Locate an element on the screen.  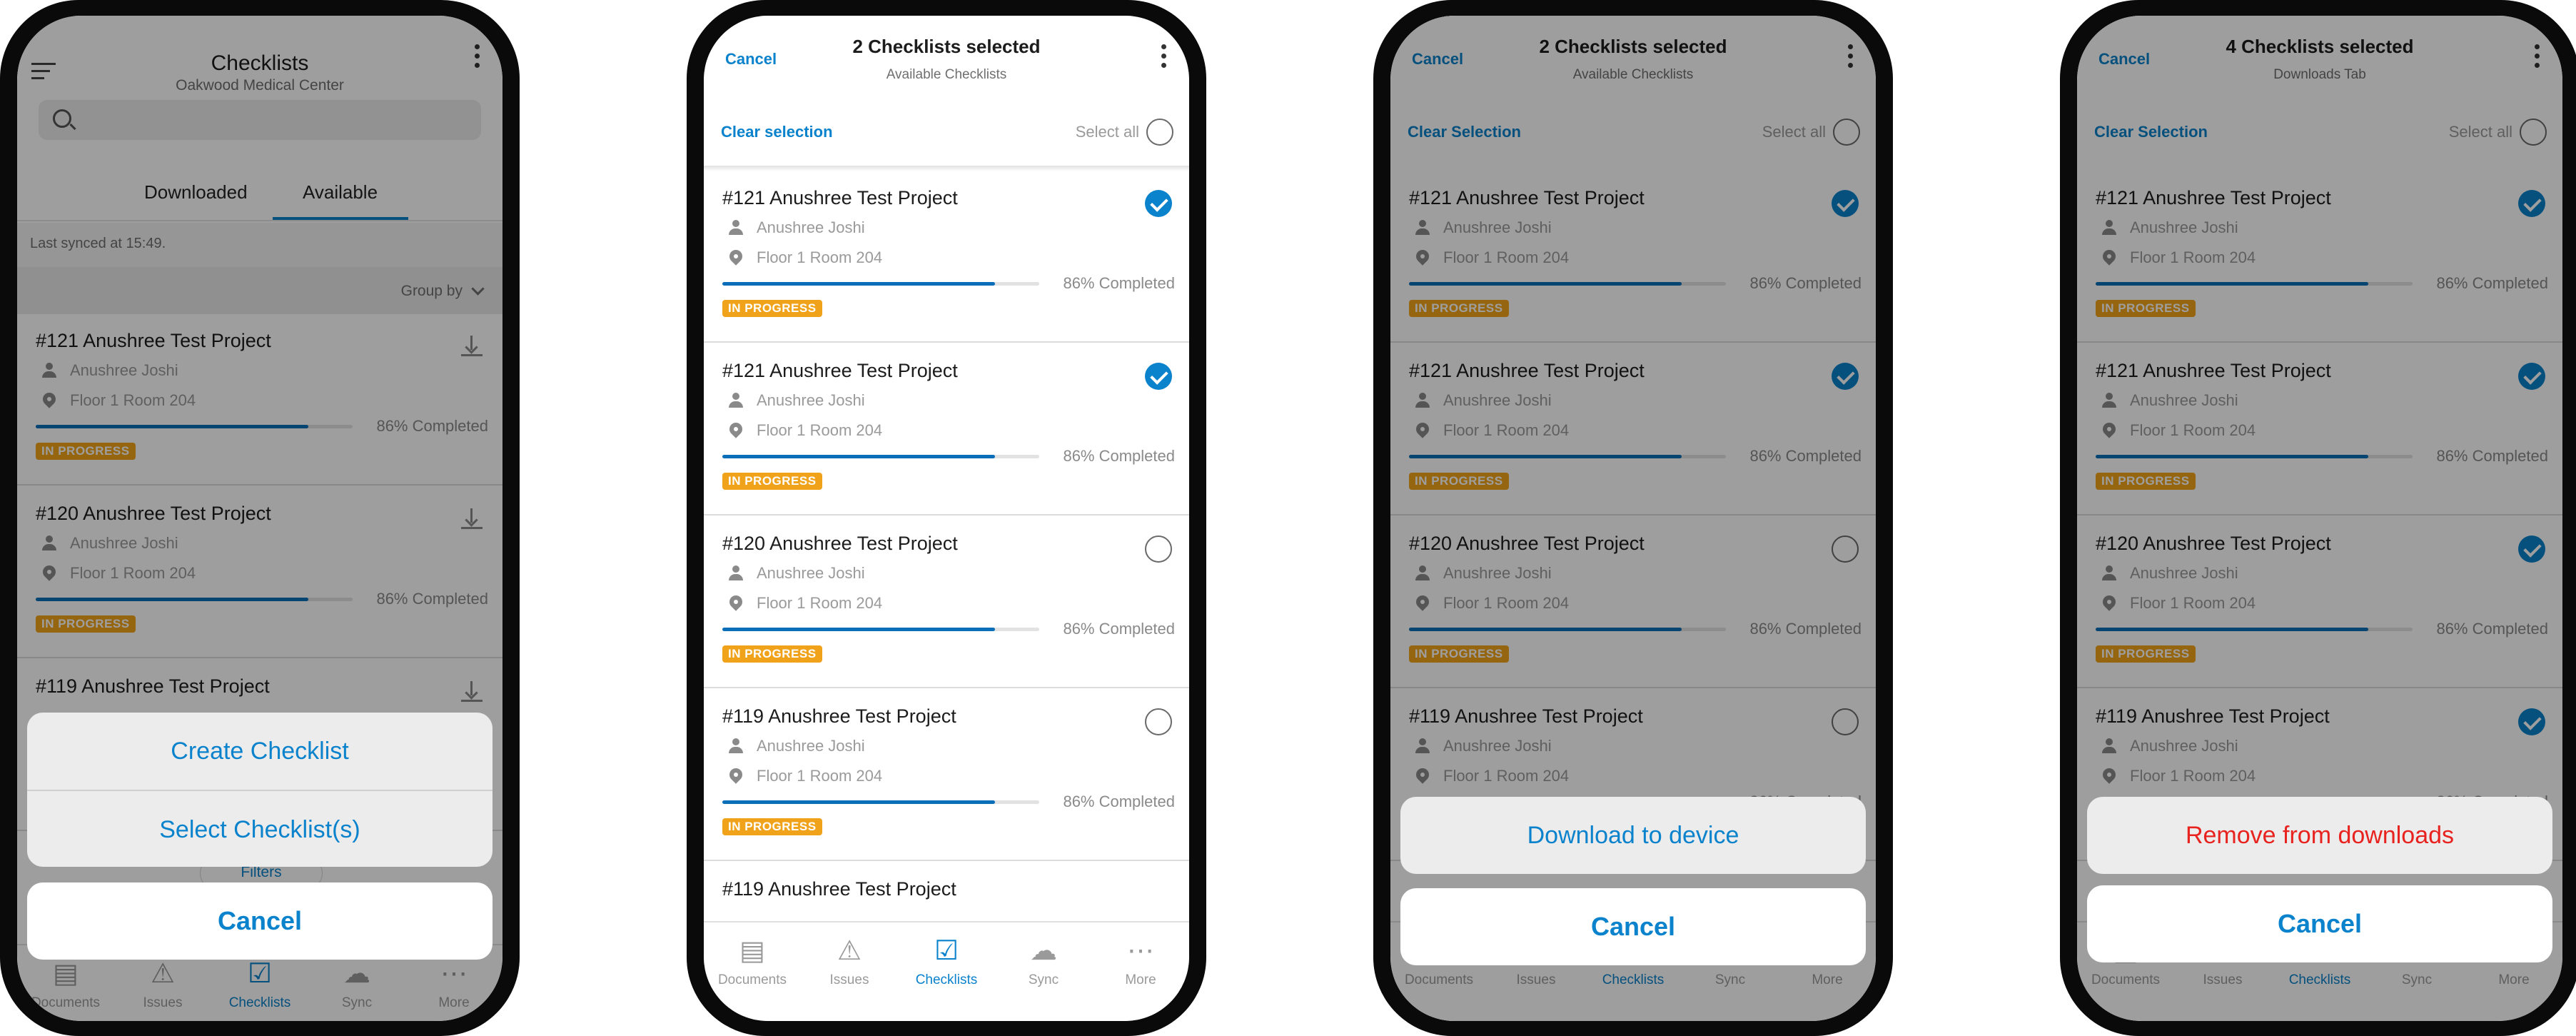
selection-title: 2 Checklists selected is located at coordinates (946, 46).